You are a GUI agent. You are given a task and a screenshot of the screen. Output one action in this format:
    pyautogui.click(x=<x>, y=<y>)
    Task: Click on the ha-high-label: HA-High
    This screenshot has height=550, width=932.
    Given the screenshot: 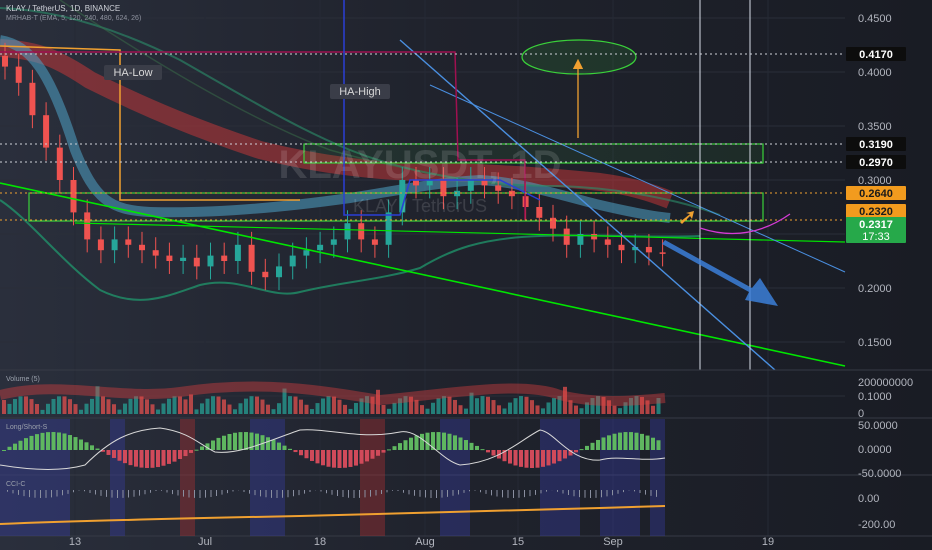 What is the action you would take?
    pyautogui.click(x=360, y=92)
    